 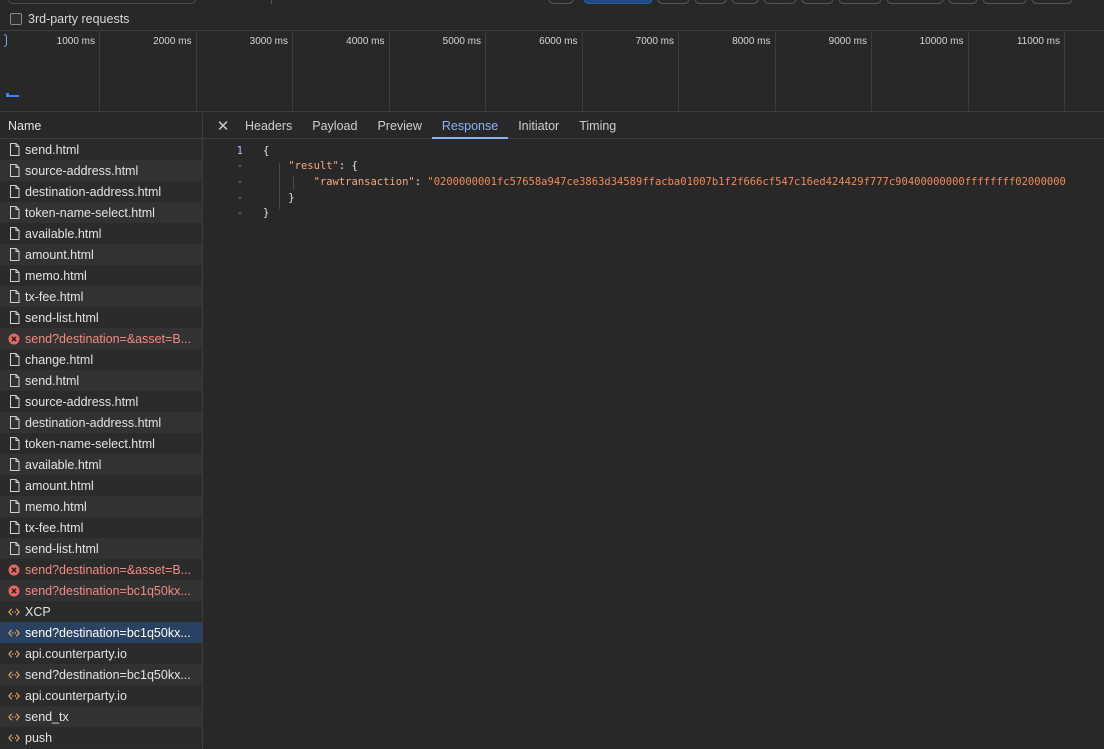 I want to click on tab-payload: Payload, so click(x=334, y=125).